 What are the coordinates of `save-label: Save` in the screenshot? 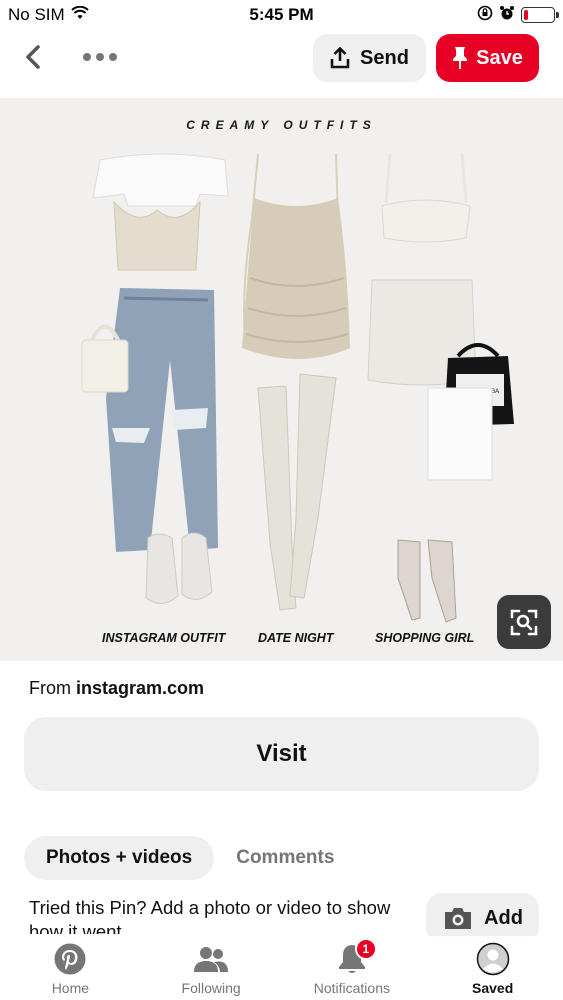 It's located at (499, 57).